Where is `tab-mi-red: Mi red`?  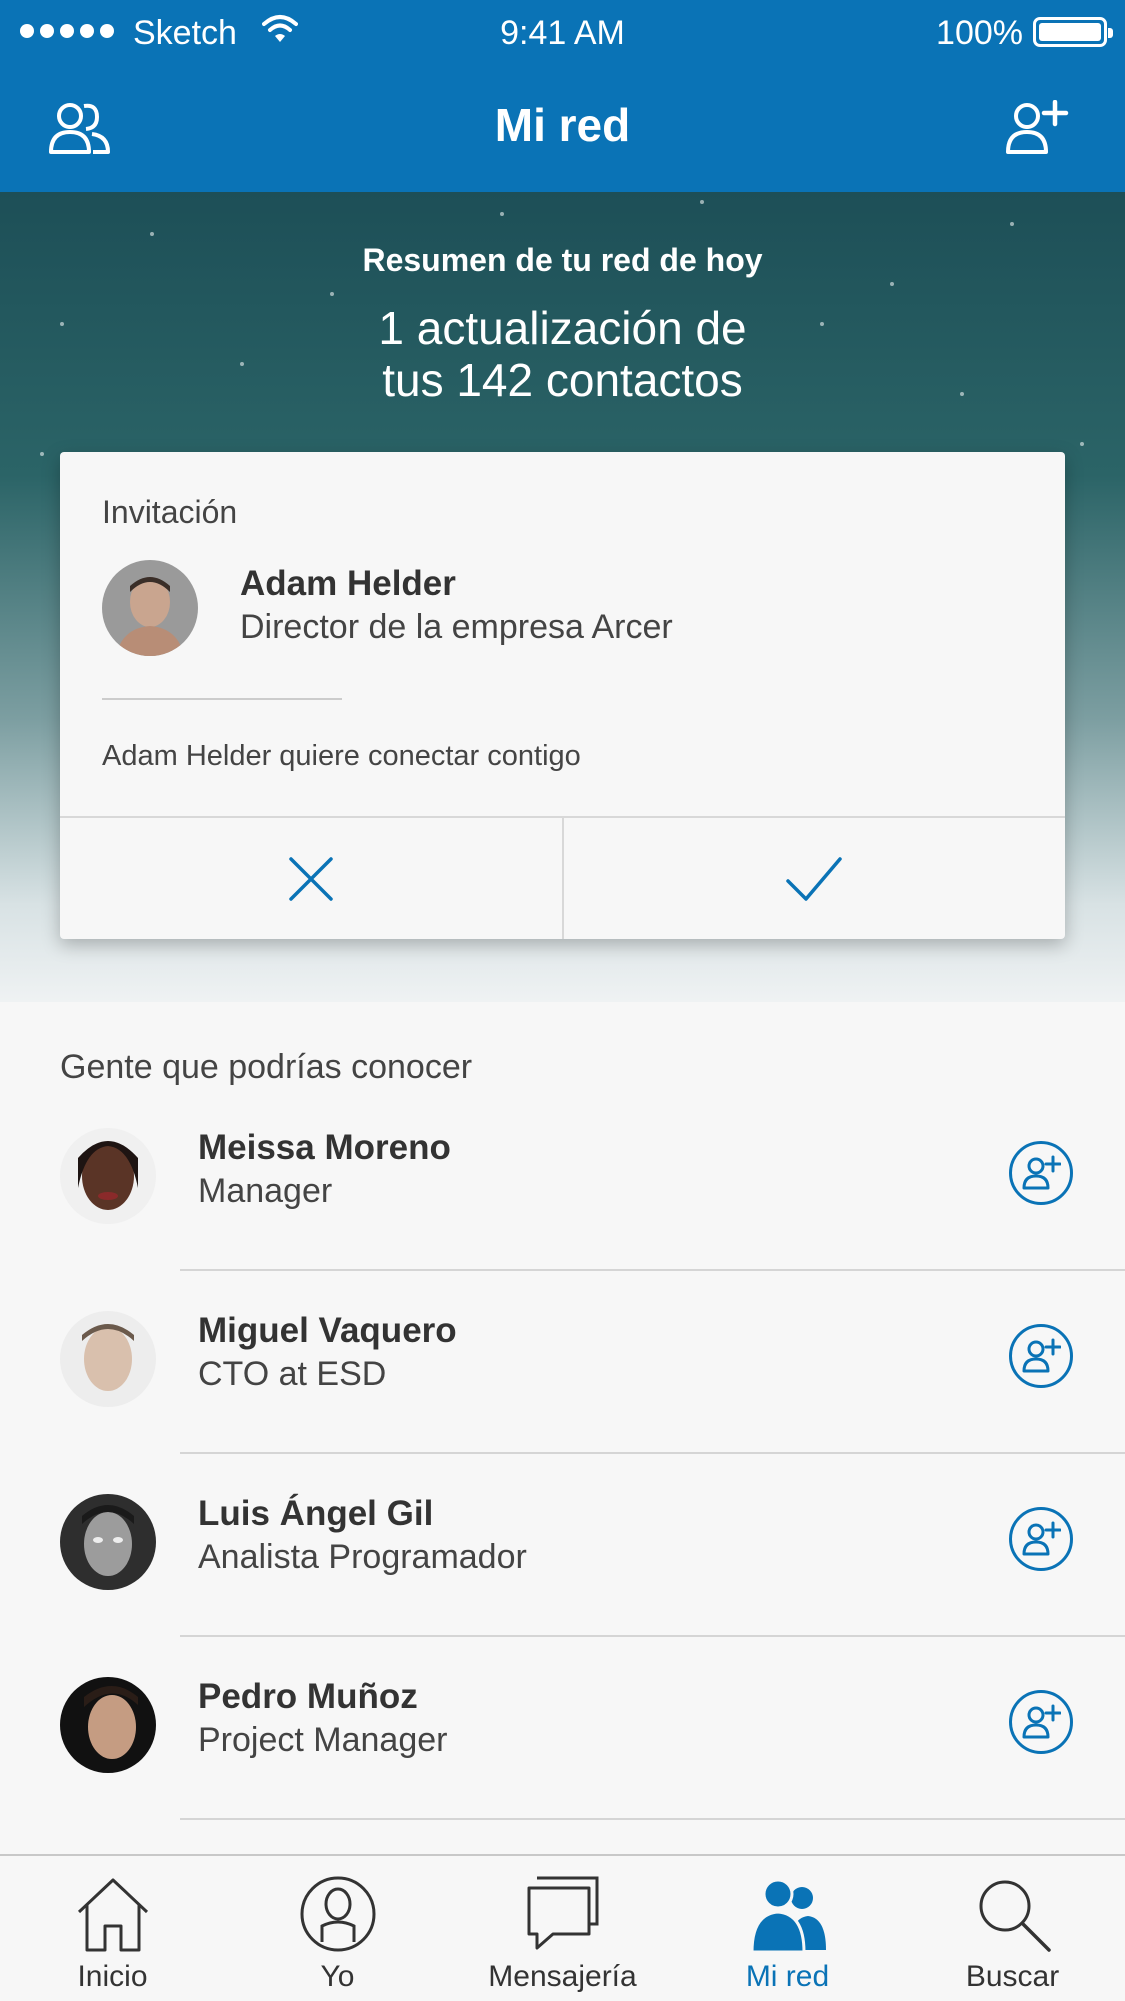
tab-mi-red: Mi red is located at coordinates (787, 1928).